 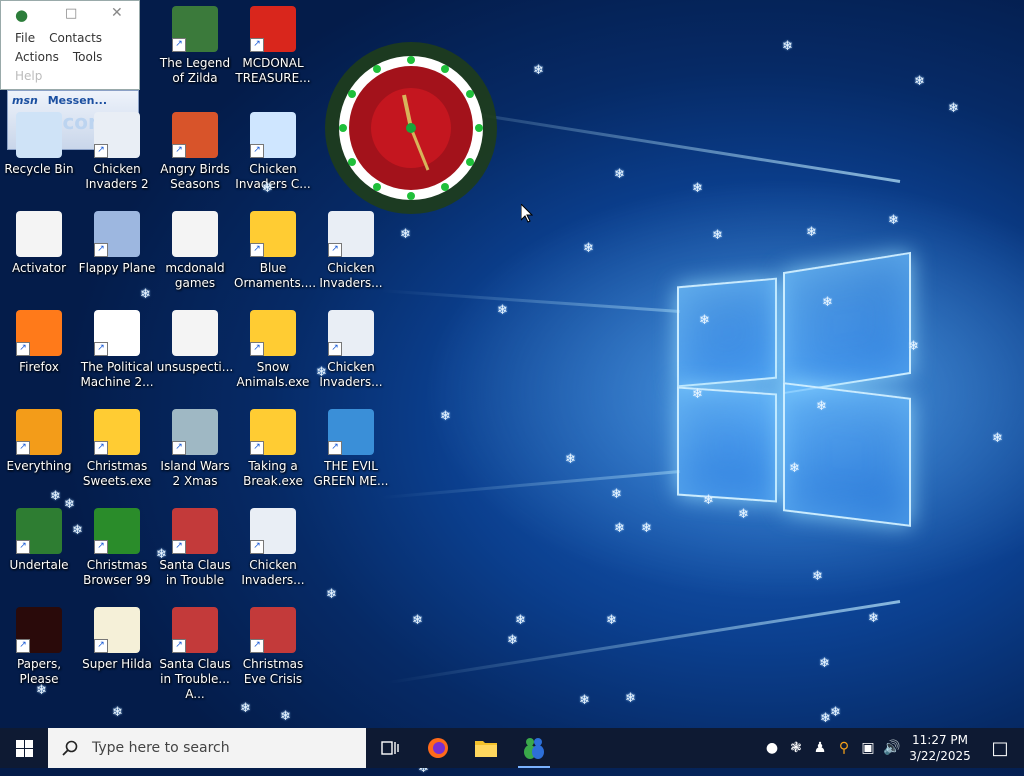 What do you see at coordinates (117, 531) in the screenshot?
I see `christmas-tree-icon: ↗` at bounding box center [117, 531].